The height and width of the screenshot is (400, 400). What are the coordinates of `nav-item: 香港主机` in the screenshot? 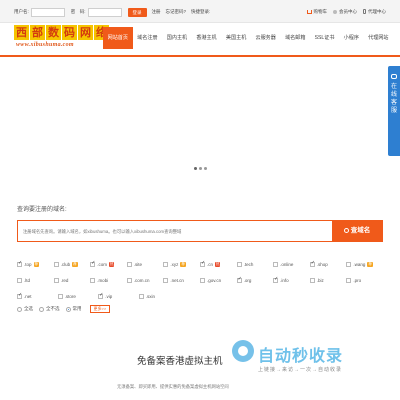 It's located at (207, 38).